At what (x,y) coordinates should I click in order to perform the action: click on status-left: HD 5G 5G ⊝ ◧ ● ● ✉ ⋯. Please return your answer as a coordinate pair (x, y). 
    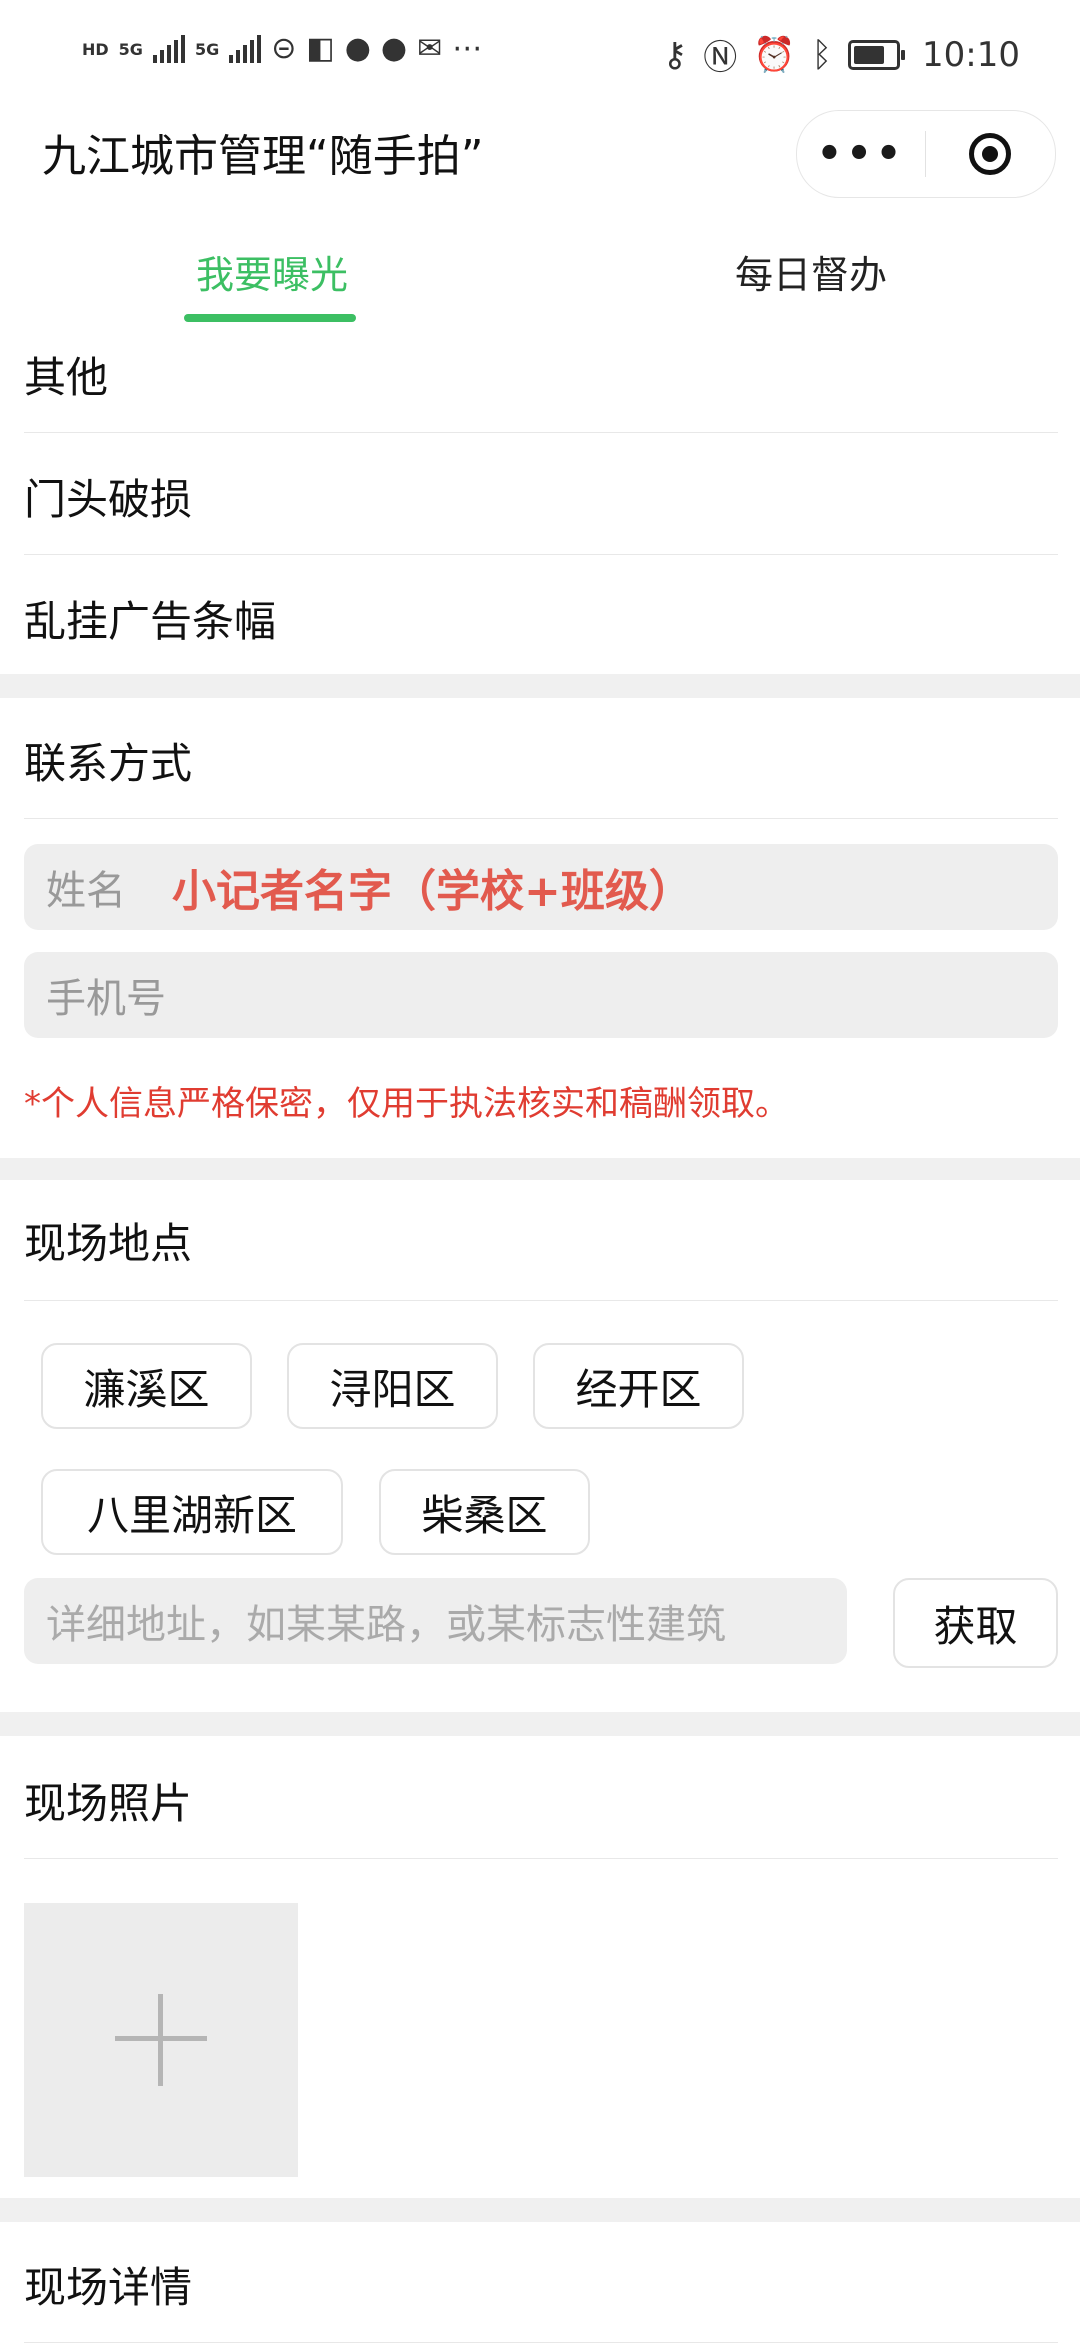
    Looking at the image, I should click on (282, 49).